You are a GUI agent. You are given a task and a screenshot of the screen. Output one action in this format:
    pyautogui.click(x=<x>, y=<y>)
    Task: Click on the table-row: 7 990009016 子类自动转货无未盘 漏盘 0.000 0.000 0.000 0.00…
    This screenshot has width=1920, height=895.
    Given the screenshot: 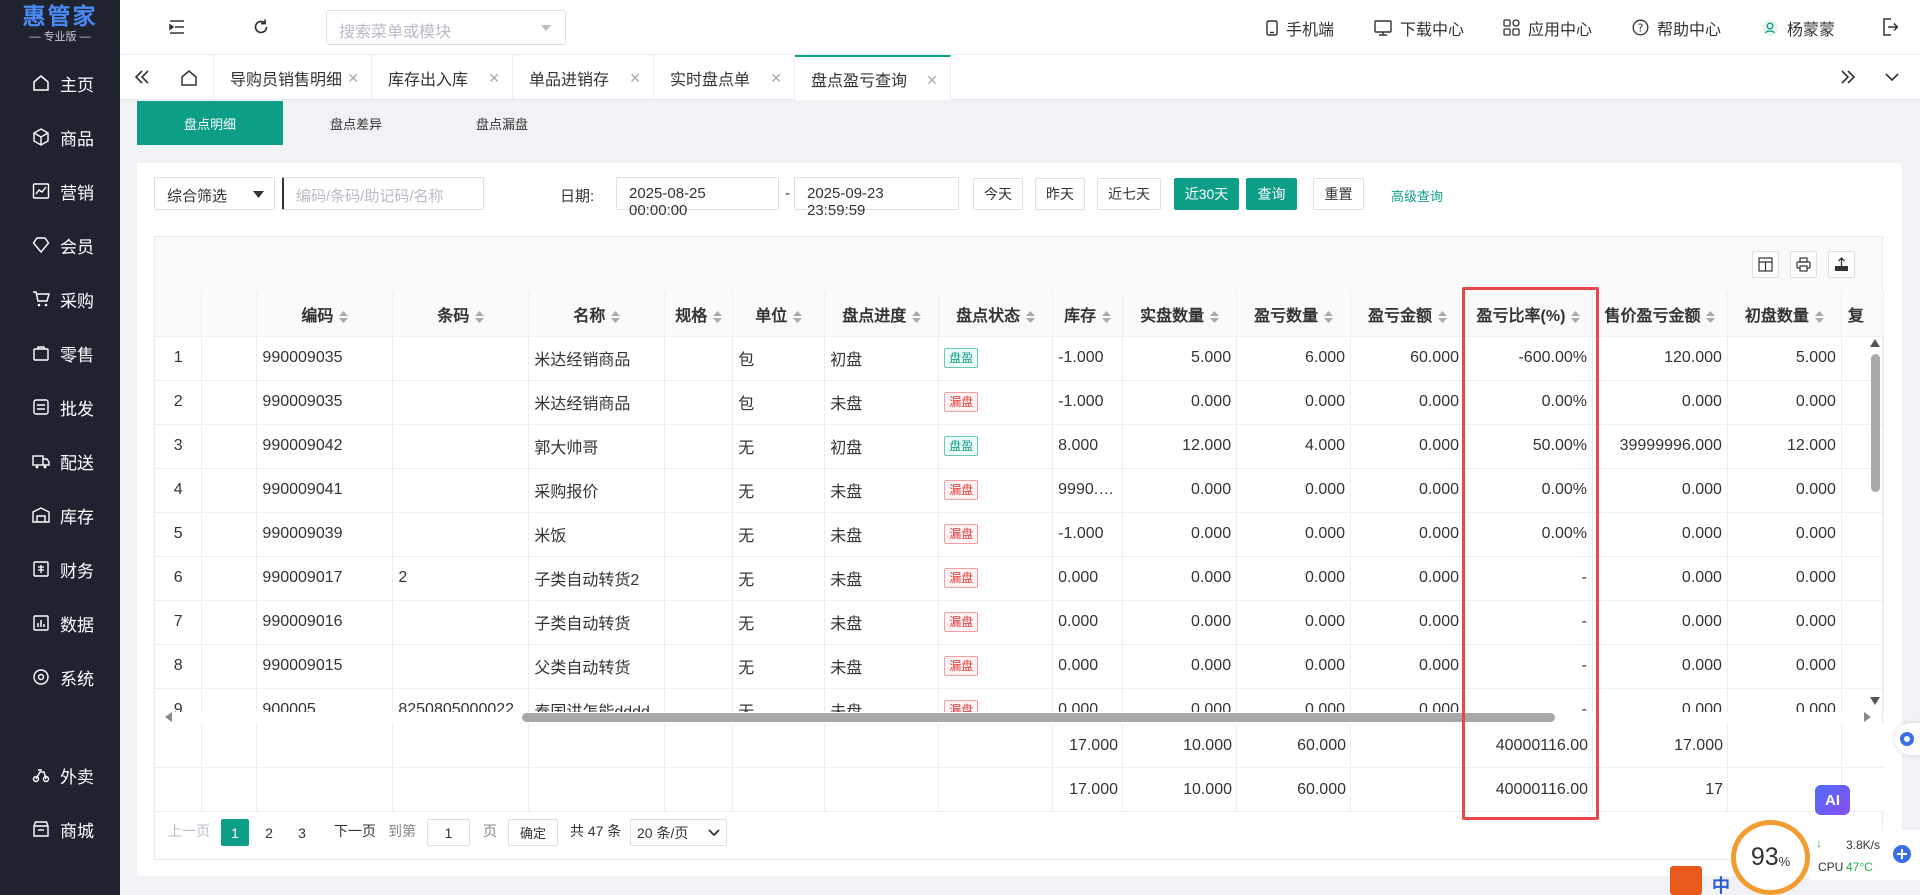 What is the action you would take?
    pyautogui.click(x=1019, y=622)
    